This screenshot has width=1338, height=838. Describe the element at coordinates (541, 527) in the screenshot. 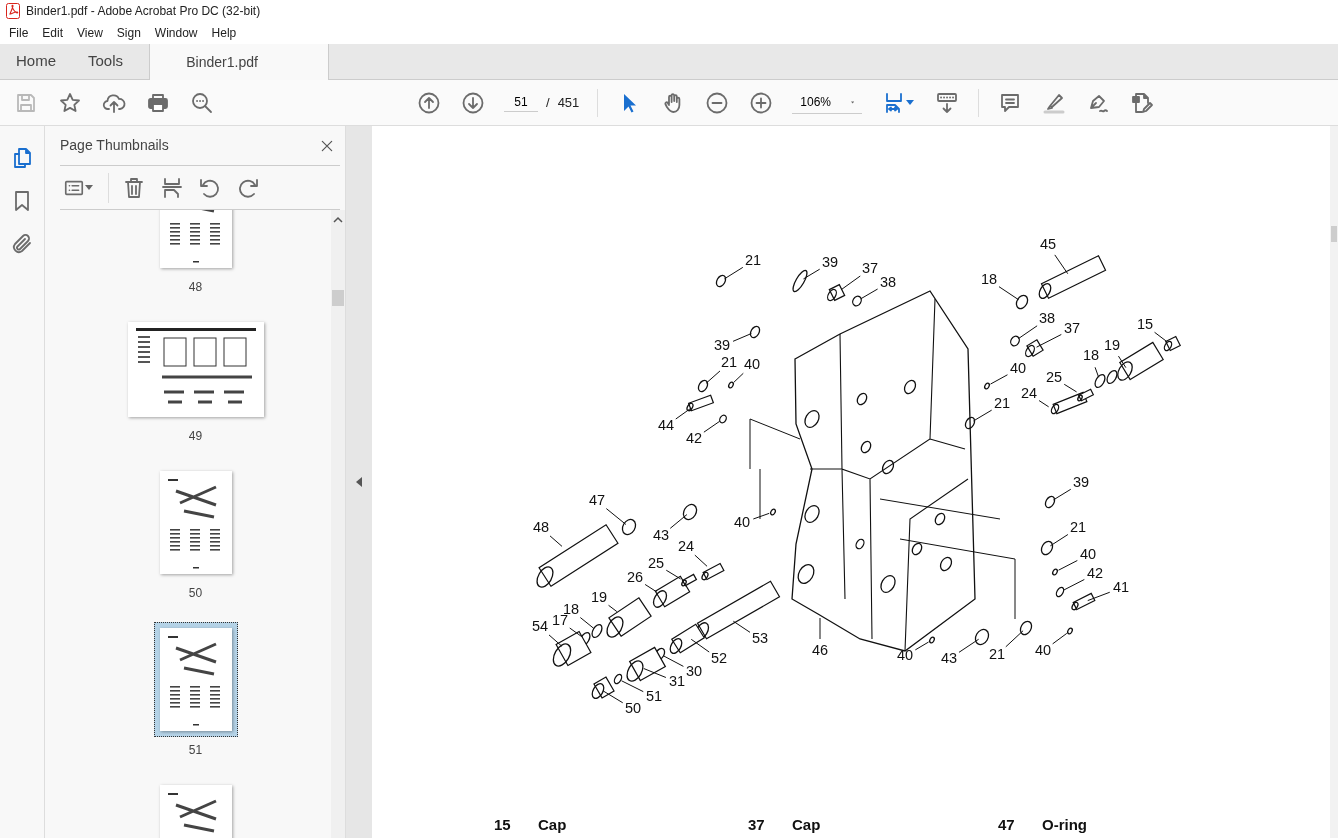

I see `part-number-label: 48` at that location.